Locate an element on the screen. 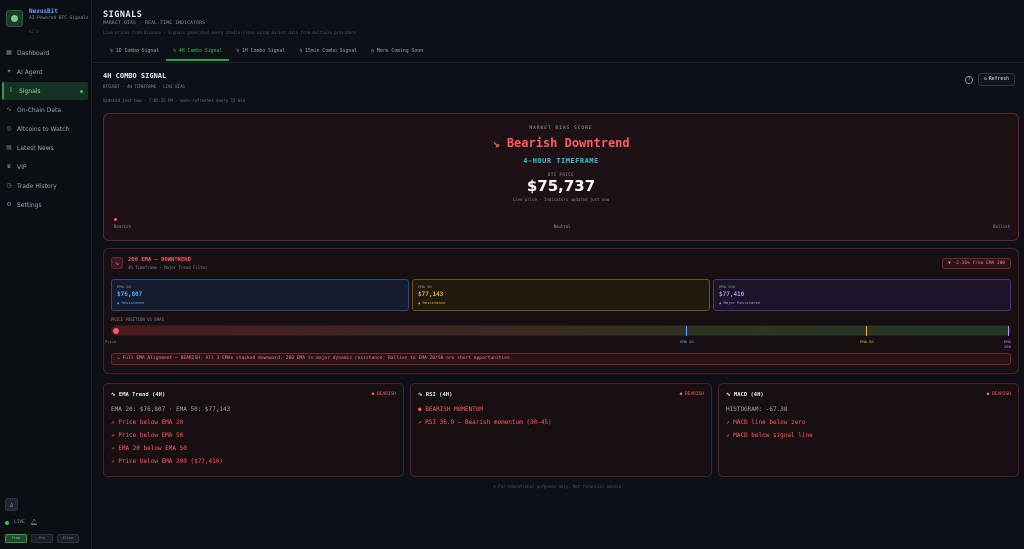  refresh-label: Refresh is located at coordinates (999, 79).